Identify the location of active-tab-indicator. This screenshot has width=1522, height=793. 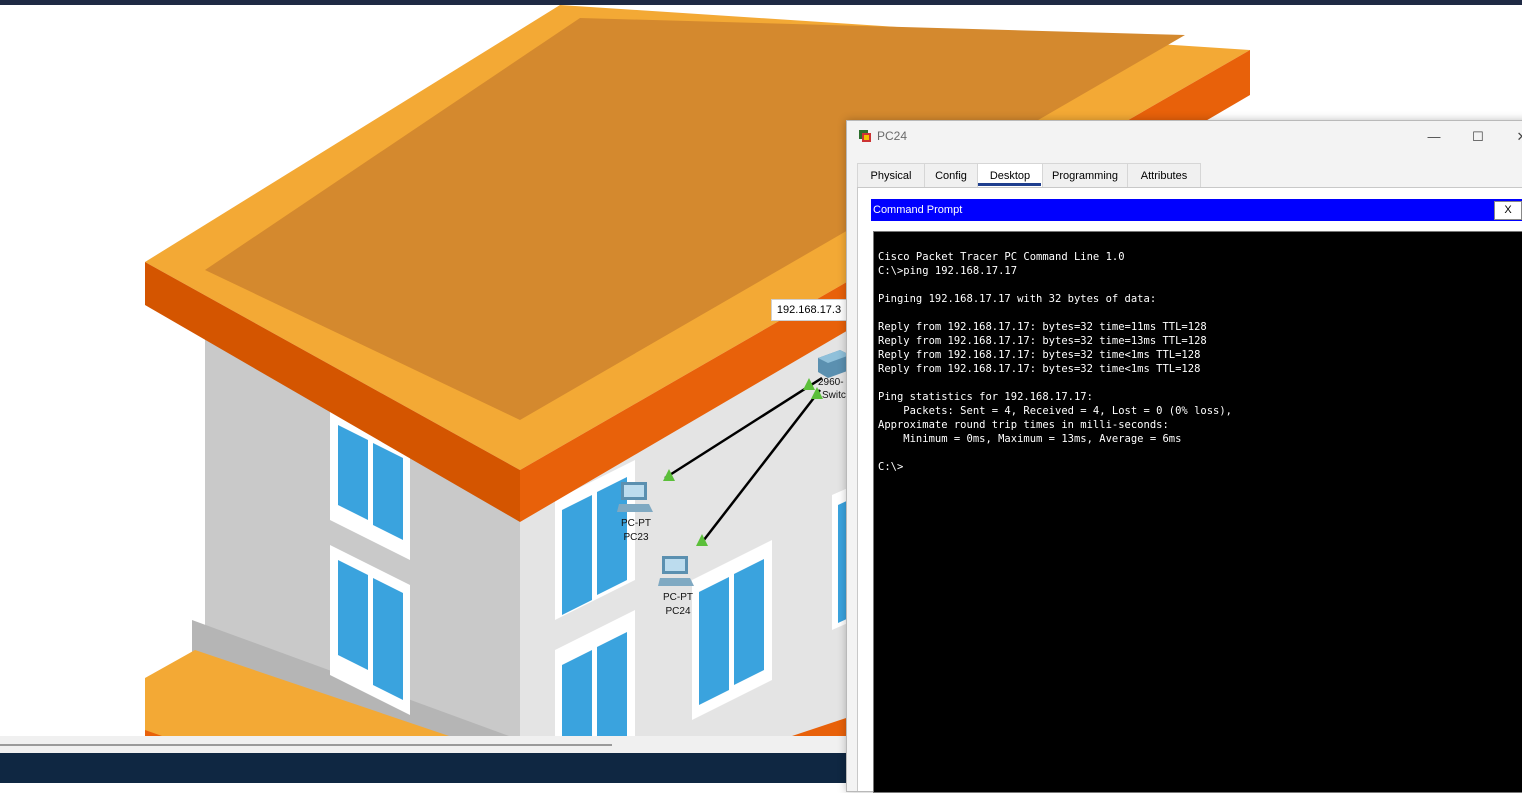
(1009, 184).